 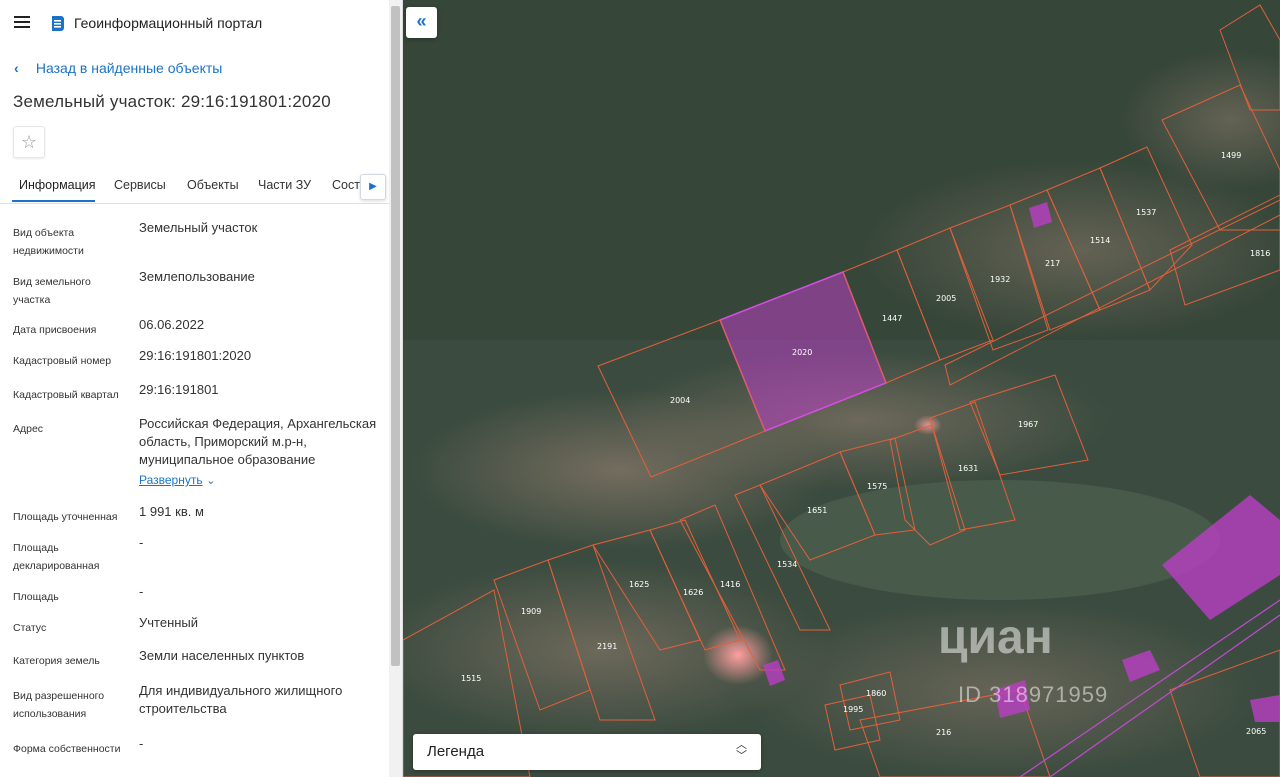 I want to click on top-bar: Геоинформационный портал, so click(x=194, y=23).